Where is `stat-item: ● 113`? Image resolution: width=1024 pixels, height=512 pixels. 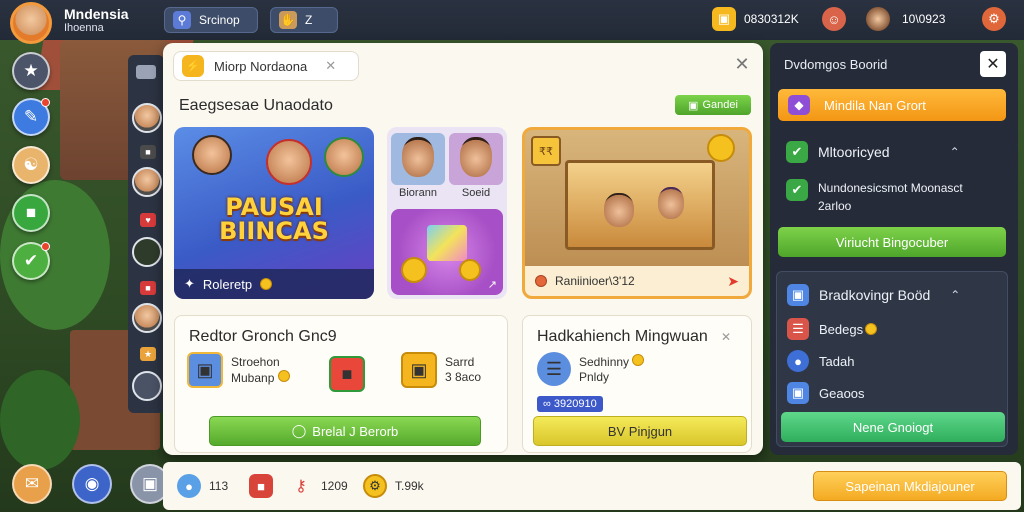 stat-item: ● 113 is located at coordinates (202, 486).